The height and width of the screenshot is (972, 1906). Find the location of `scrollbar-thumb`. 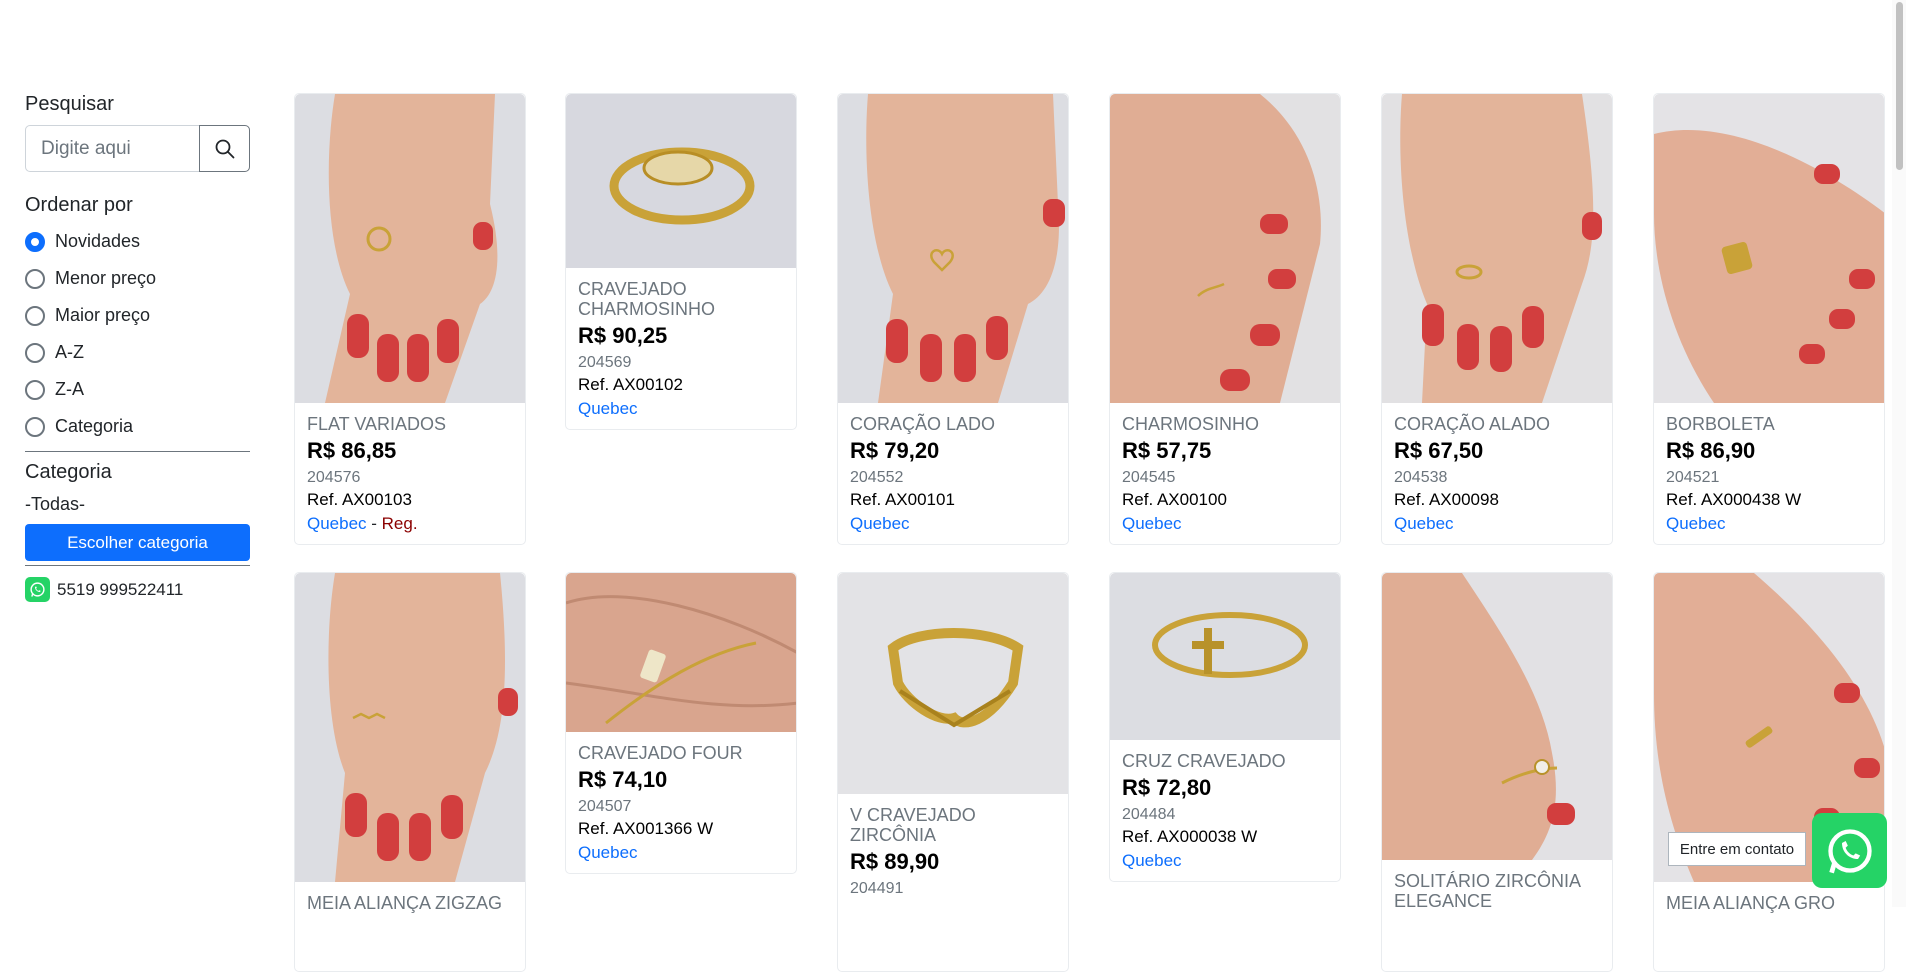

scrollbar-thumb is located at coordinates (1899, 86).